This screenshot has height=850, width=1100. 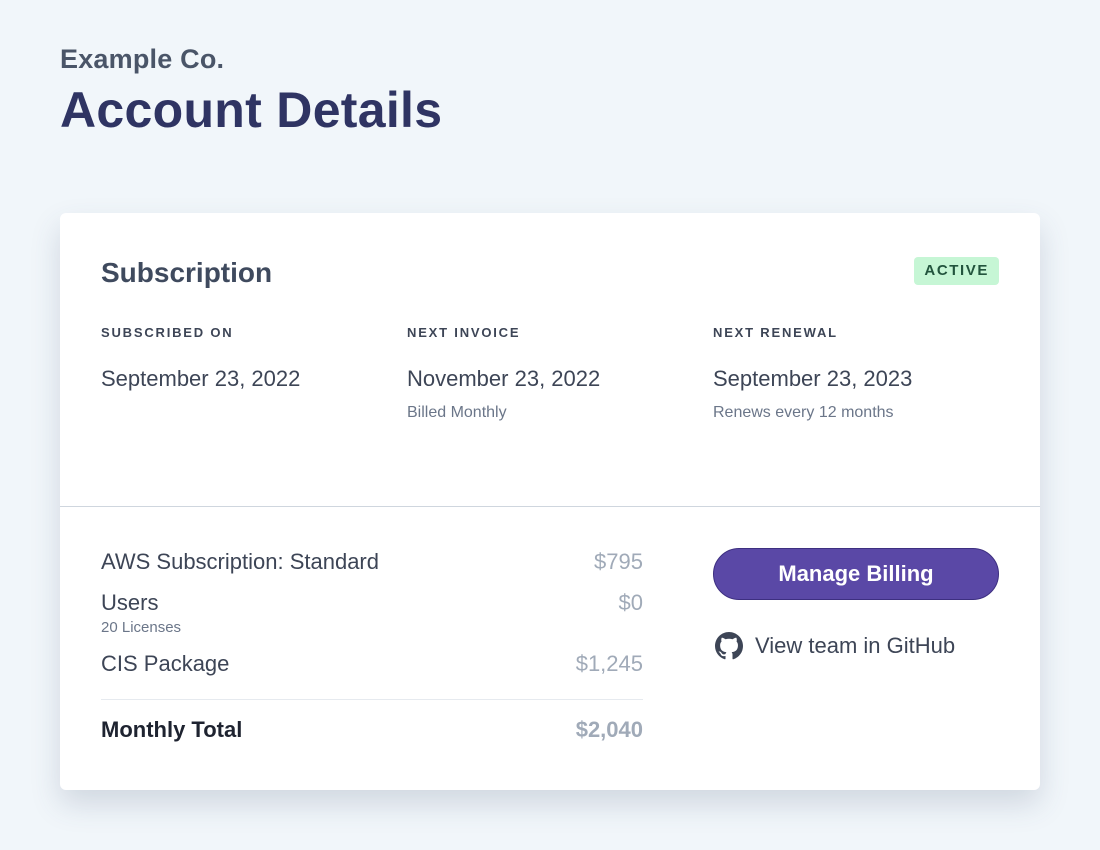 I want to click on renewal-frequency: Renews every 12 months, so click(x=803, y=412).